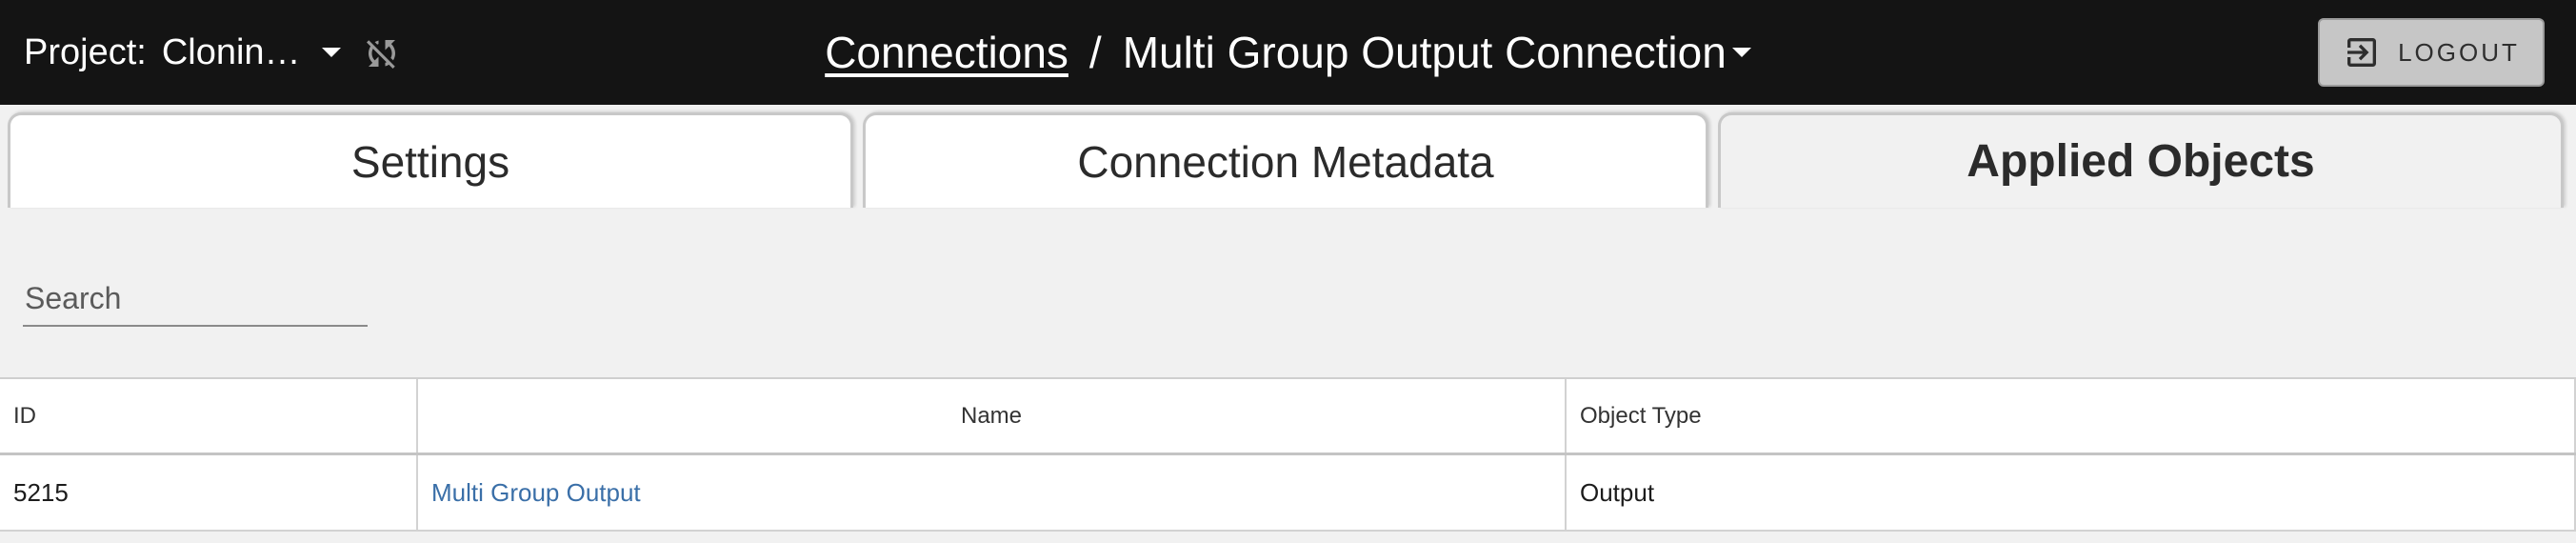 This screenshot has width=2576, height=543. I want to click on table-row: 5215 Multi Group Output Output, so click(1288, 493).